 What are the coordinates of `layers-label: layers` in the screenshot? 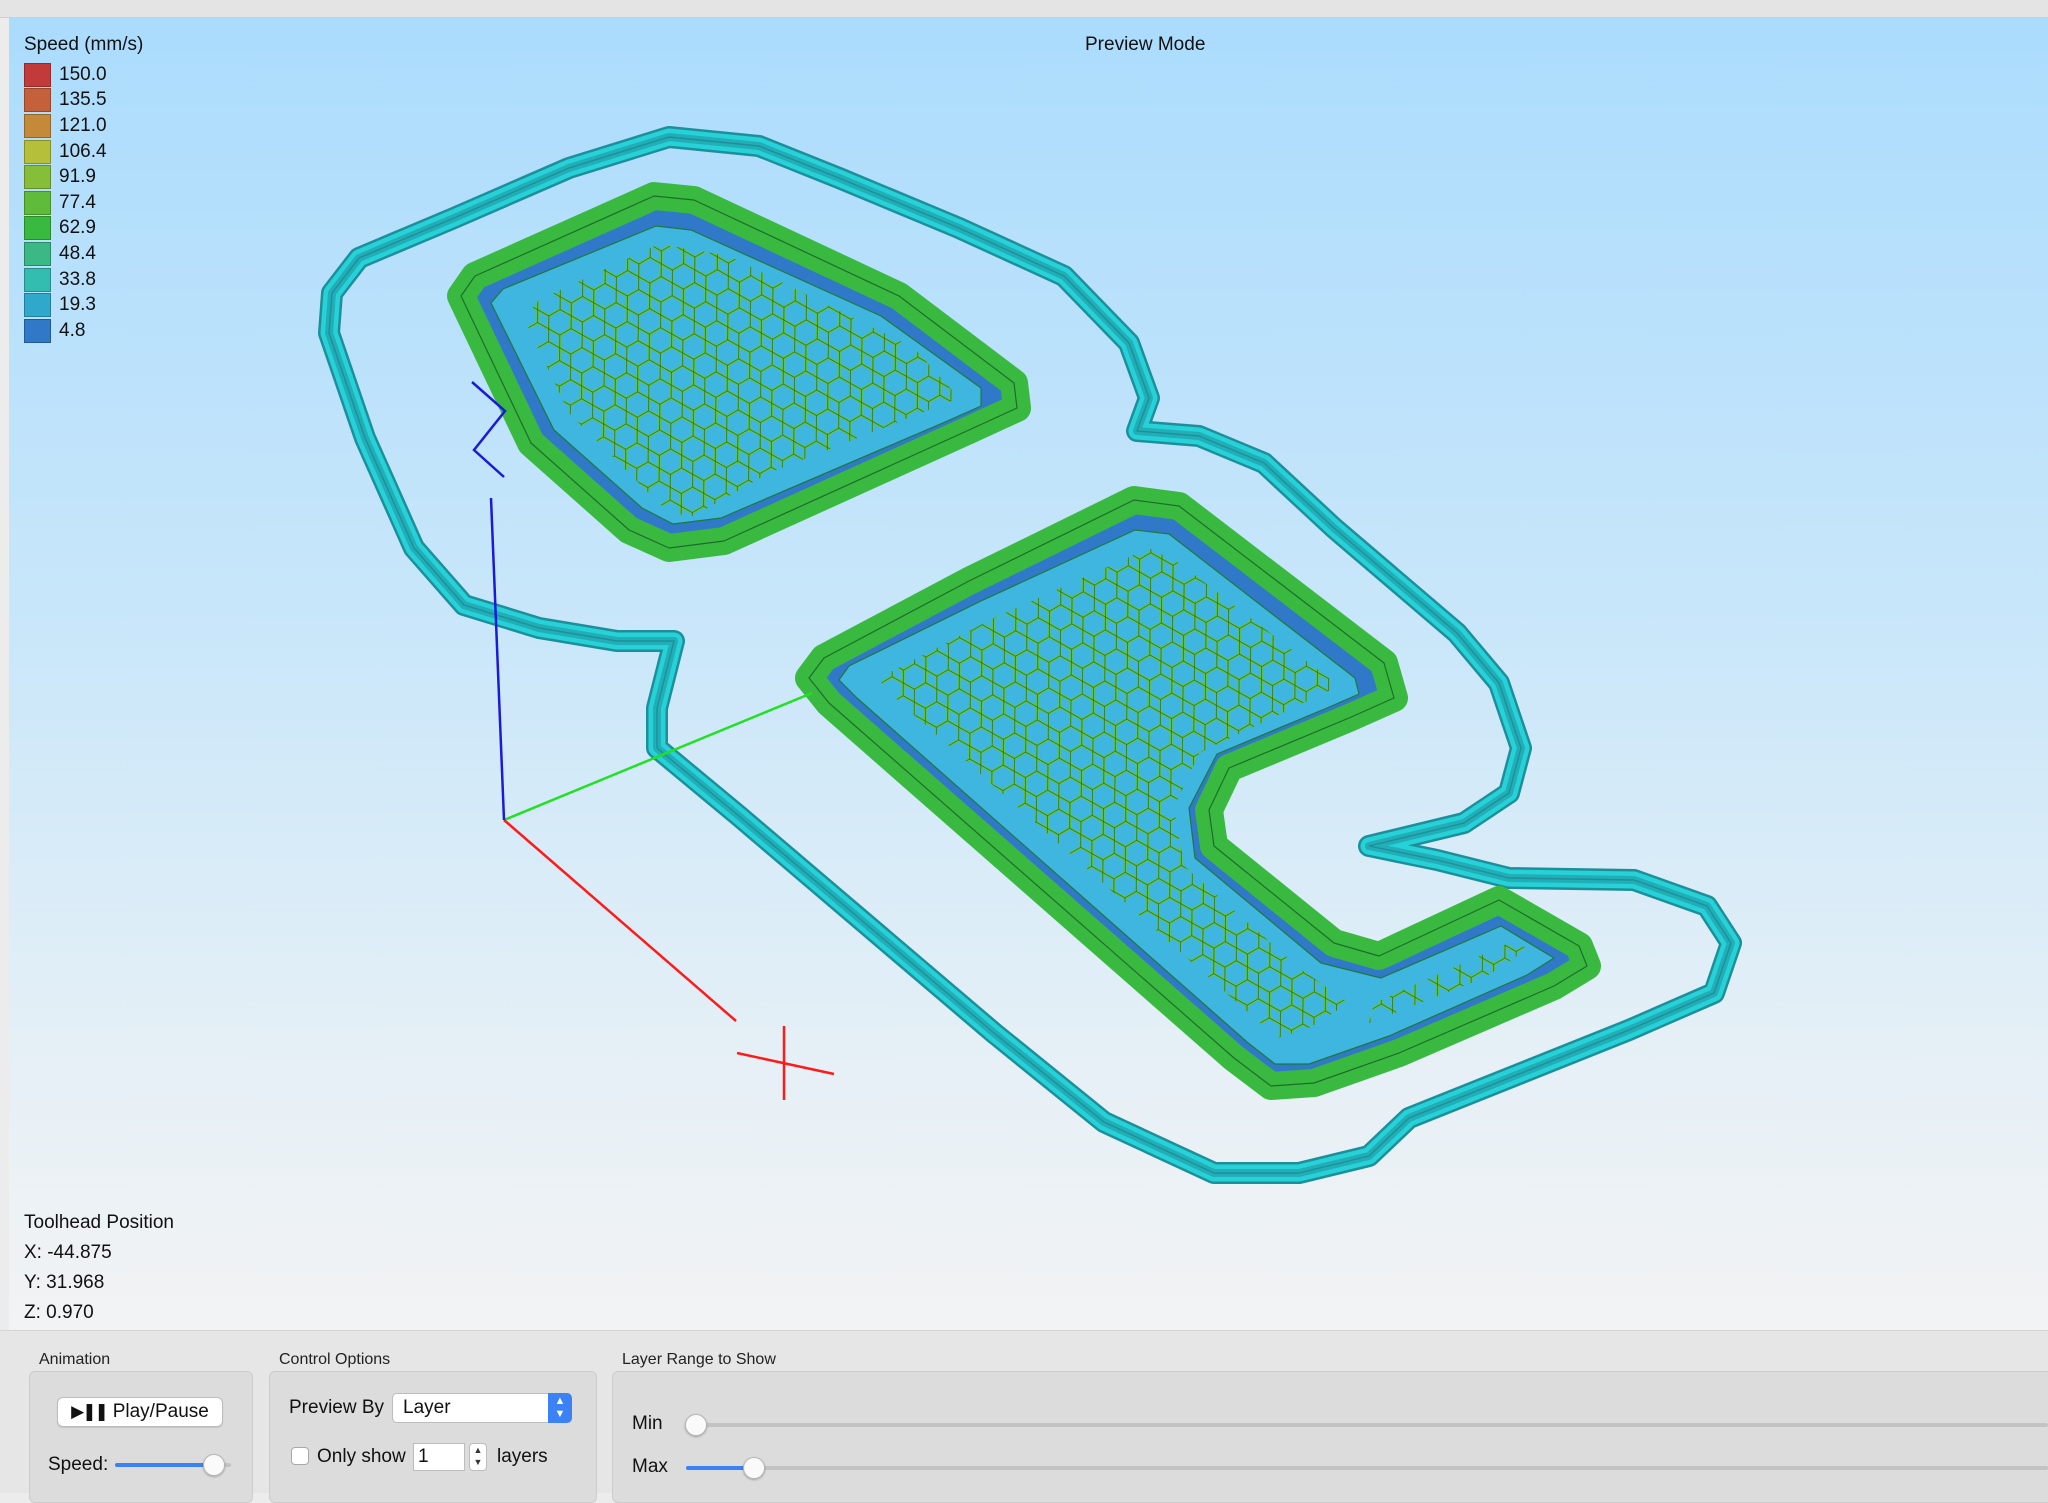 It's located at (522, 1456).